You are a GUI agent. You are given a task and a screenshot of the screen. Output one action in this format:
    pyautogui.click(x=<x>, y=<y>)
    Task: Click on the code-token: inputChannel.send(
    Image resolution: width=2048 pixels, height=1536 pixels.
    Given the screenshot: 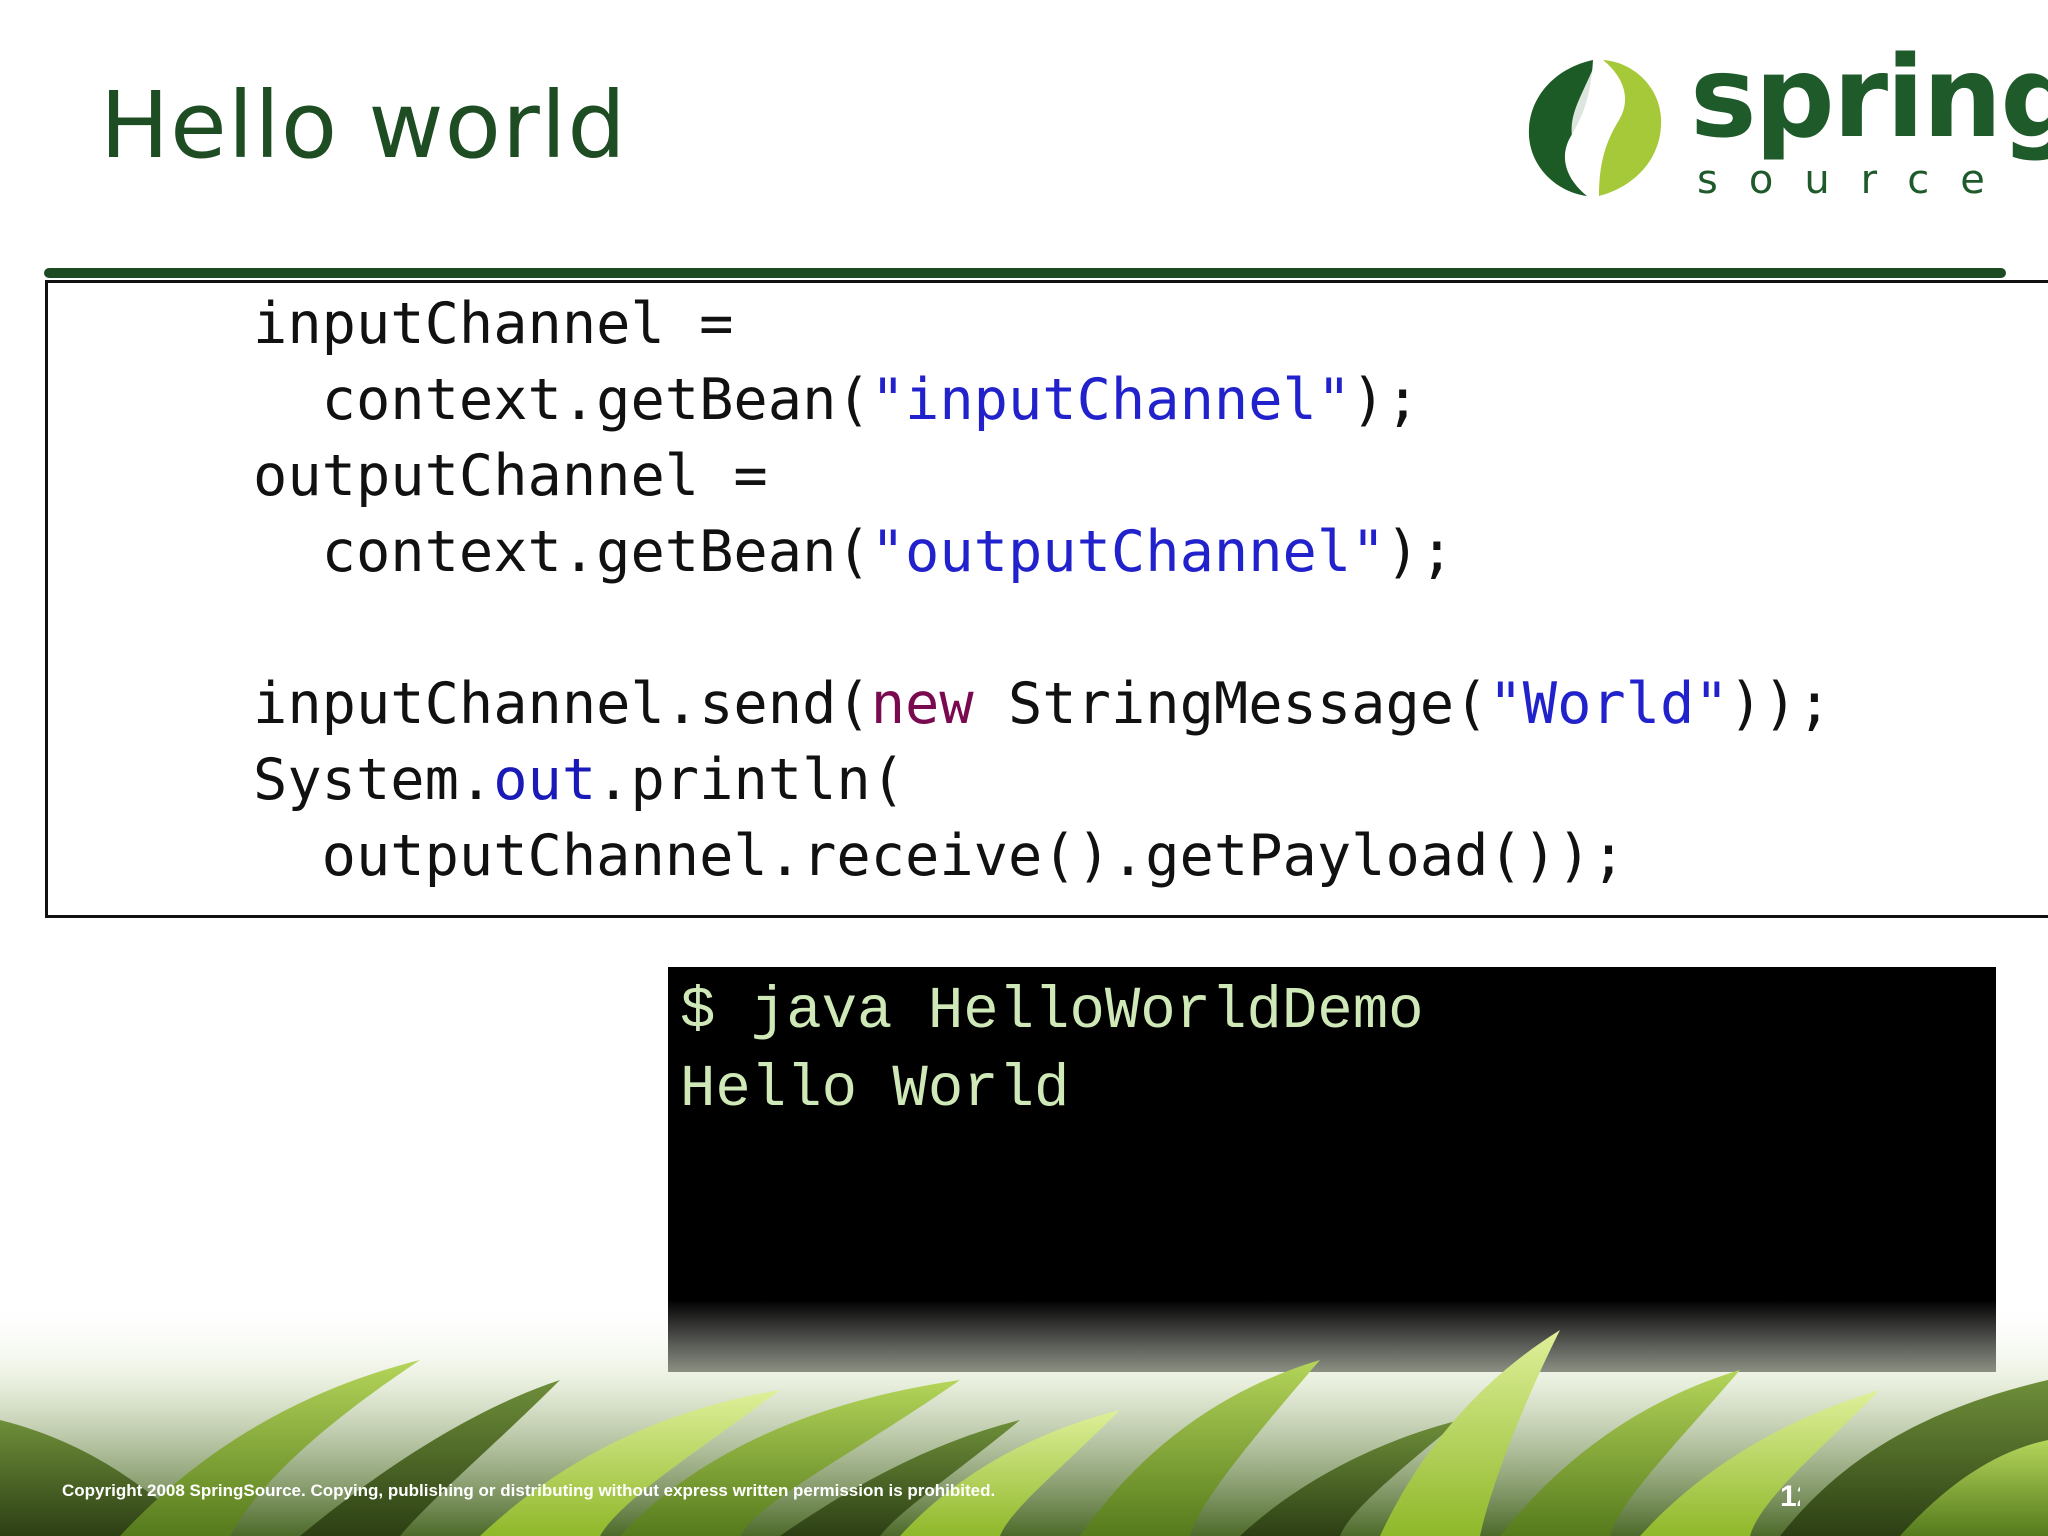 What is the action you would take?
    pyautogui.click(x=562, y=704)
    